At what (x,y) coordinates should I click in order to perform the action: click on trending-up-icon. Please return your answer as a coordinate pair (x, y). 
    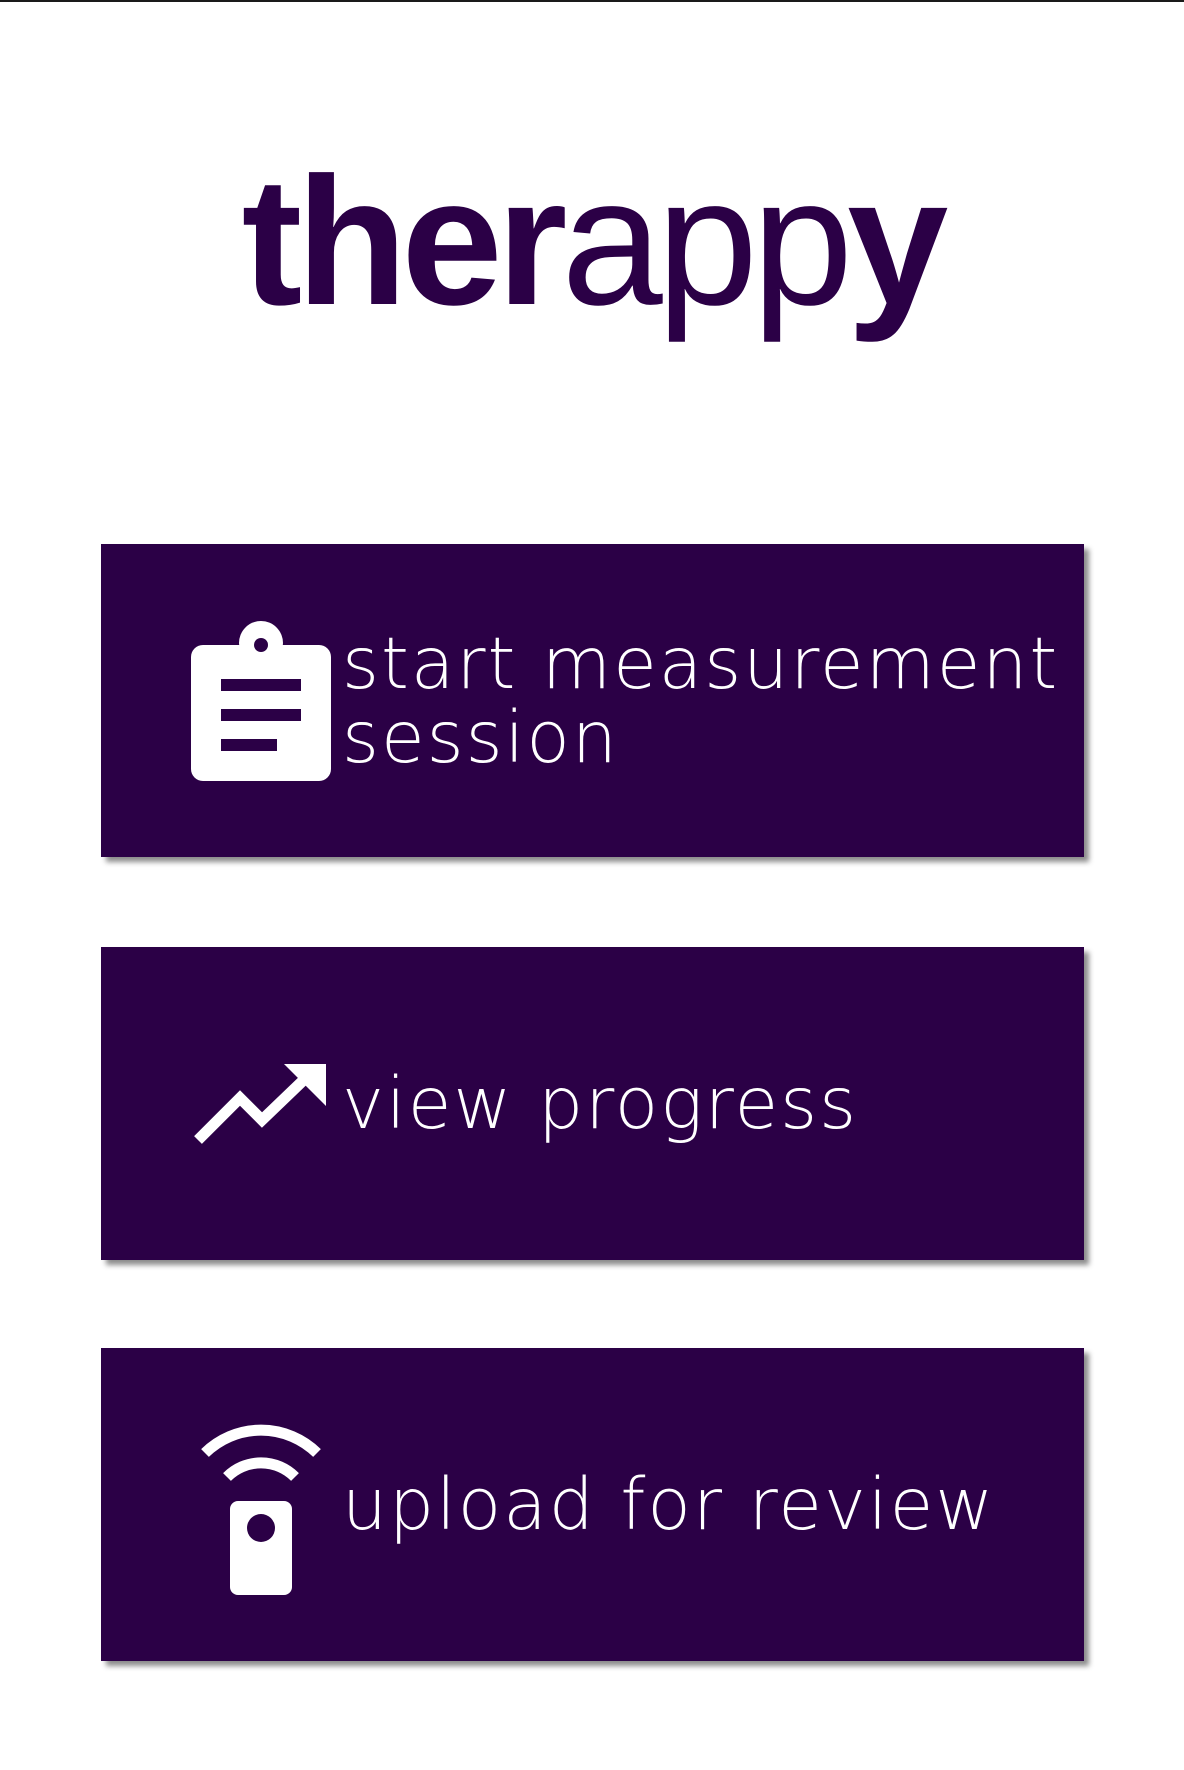
    Looking at the image, I should click on (260, 1103).